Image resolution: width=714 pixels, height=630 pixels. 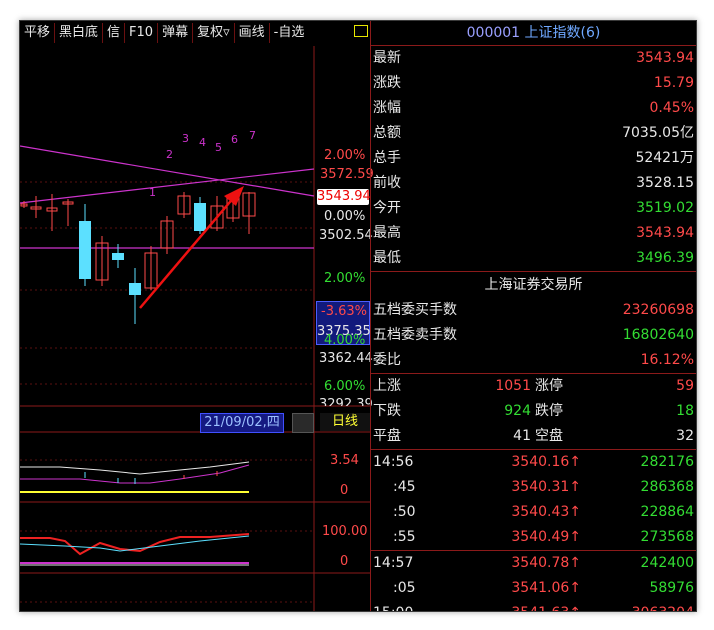 What do you see at coordinates (387, 436) in the screenshot?
I see `breadth-label: 平盘` at bounding box center [387, 436].